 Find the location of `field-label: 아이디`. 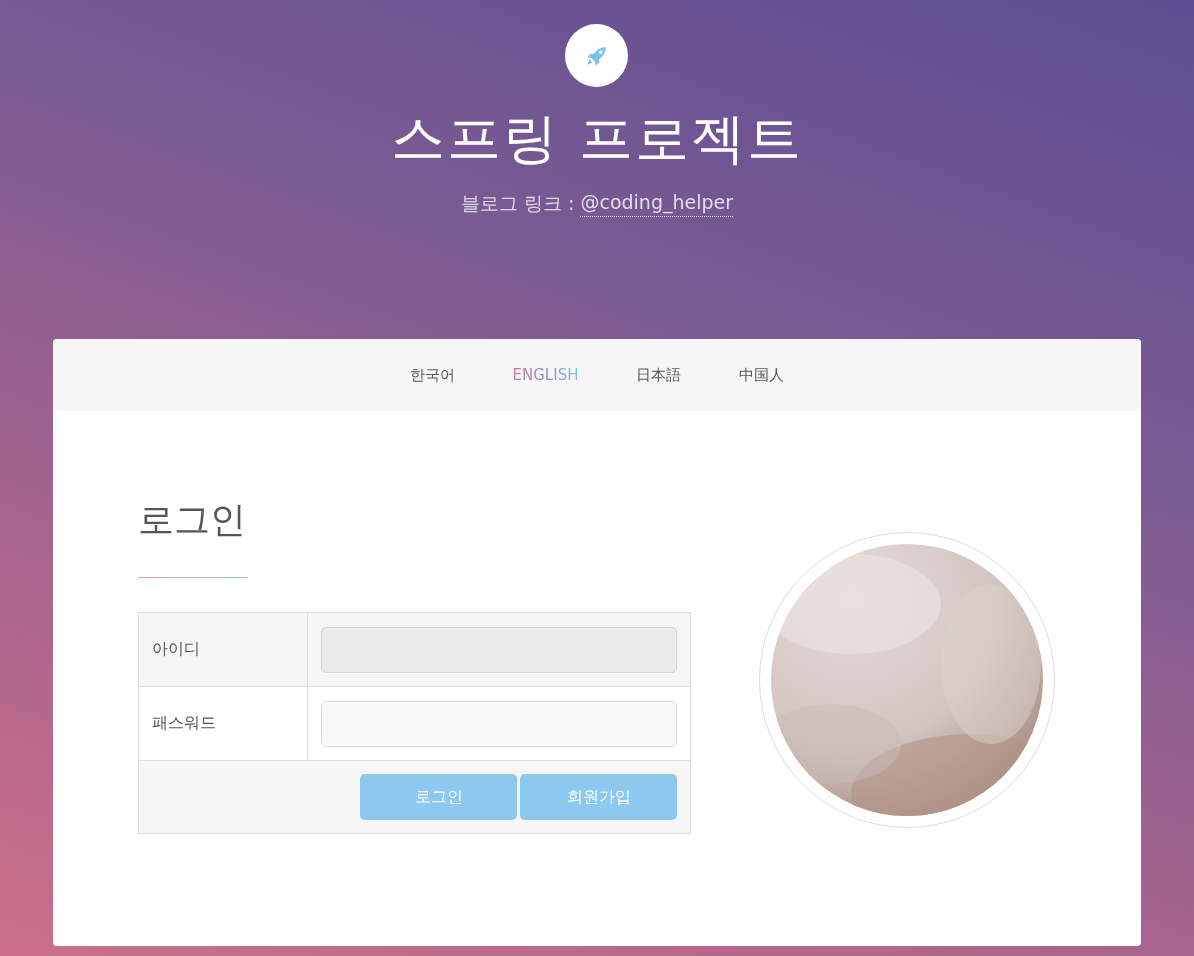

field-label: 아이디 is located at coordinates (223, 649).